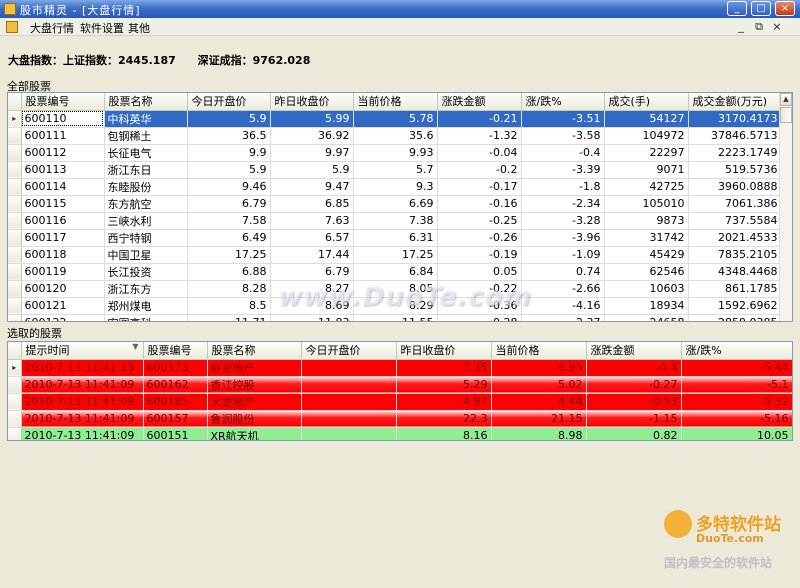  I want to click on table-cell: -0.2, so click(479, 170).